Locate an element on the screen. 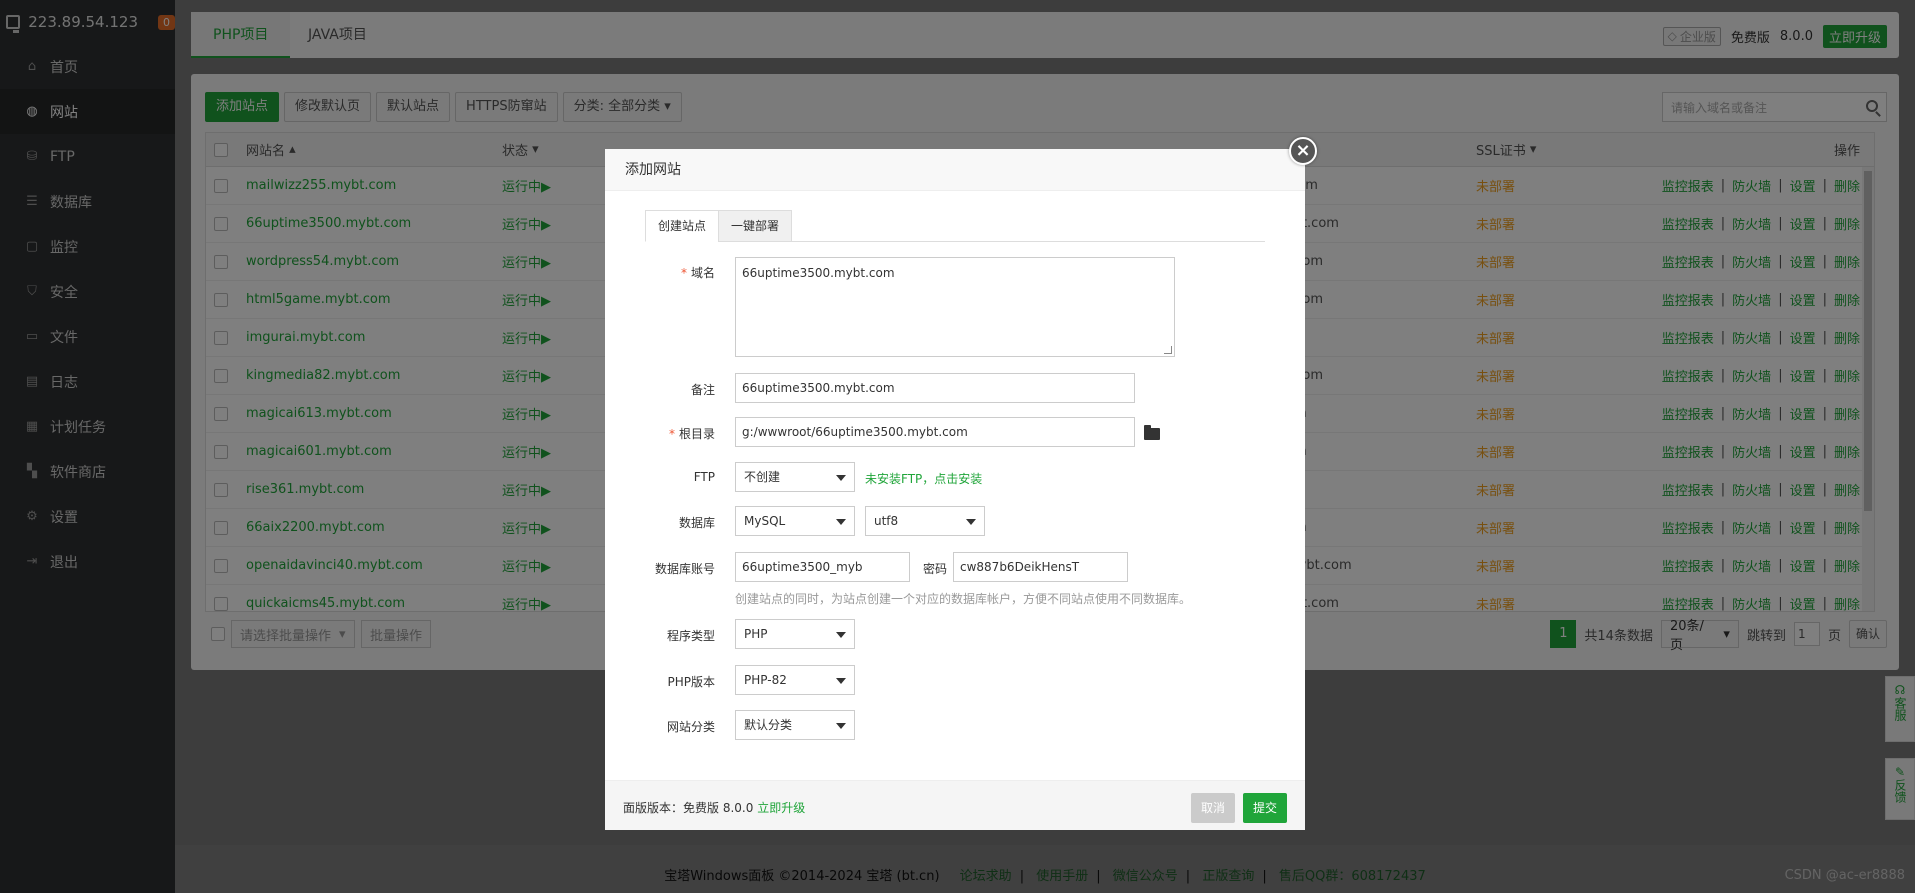 This screenshot has height=893, width=1915. upgrade-link: 立即升级 is located at coordinates (781, 808).